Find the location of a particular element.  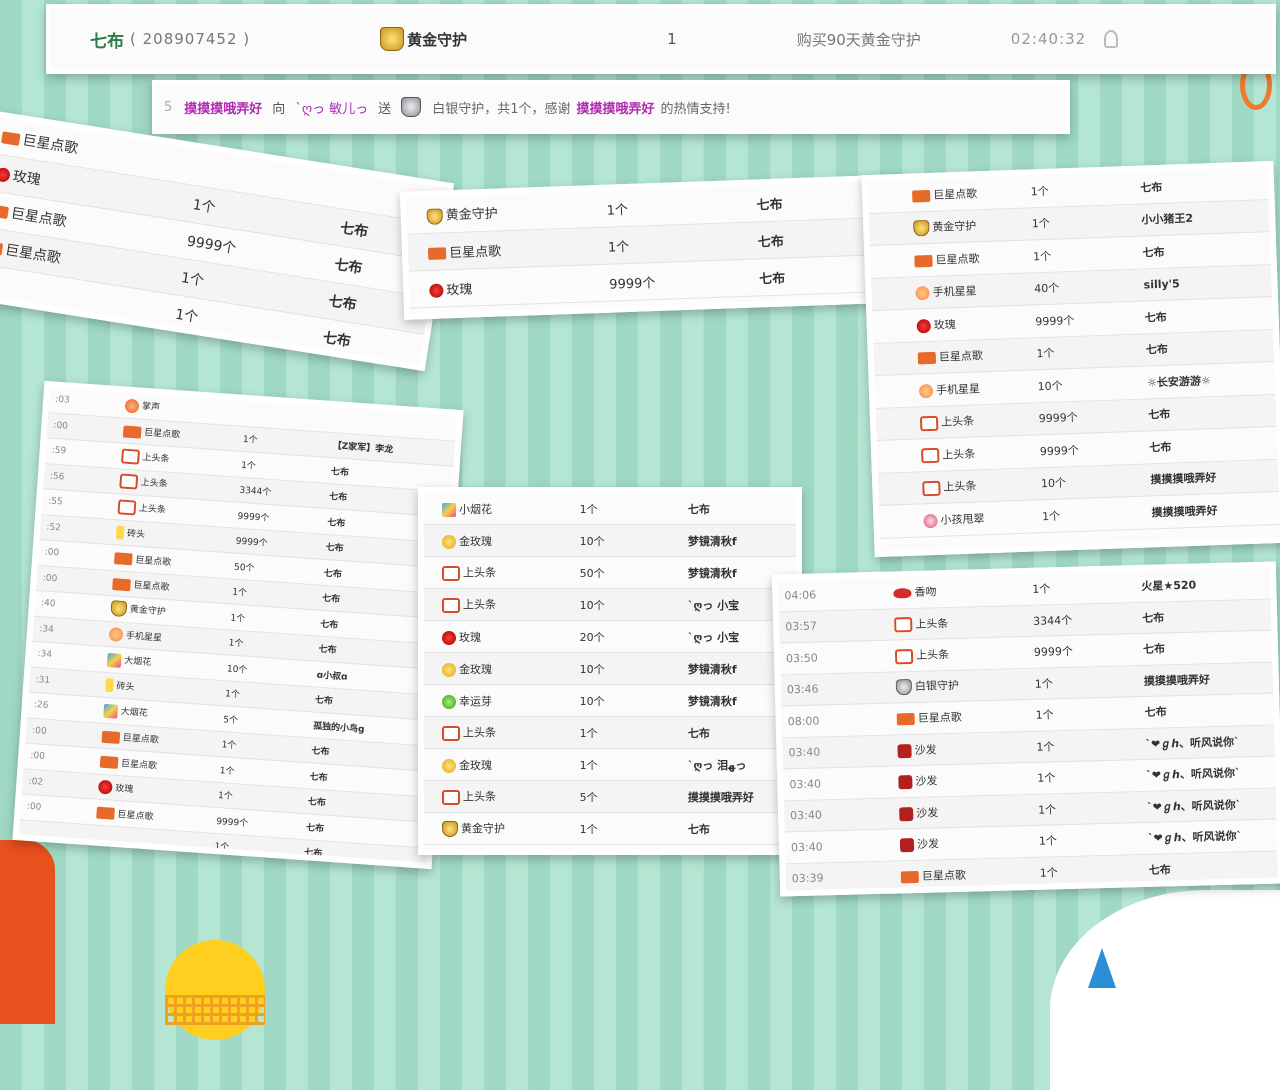

time-cell: 03:50 is located at coordinates (801, 658).